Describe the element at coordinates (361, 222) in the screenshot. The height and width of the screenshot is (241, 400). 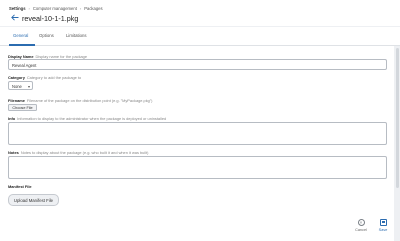
I see `cancel-circle-icon: ×` at that location.